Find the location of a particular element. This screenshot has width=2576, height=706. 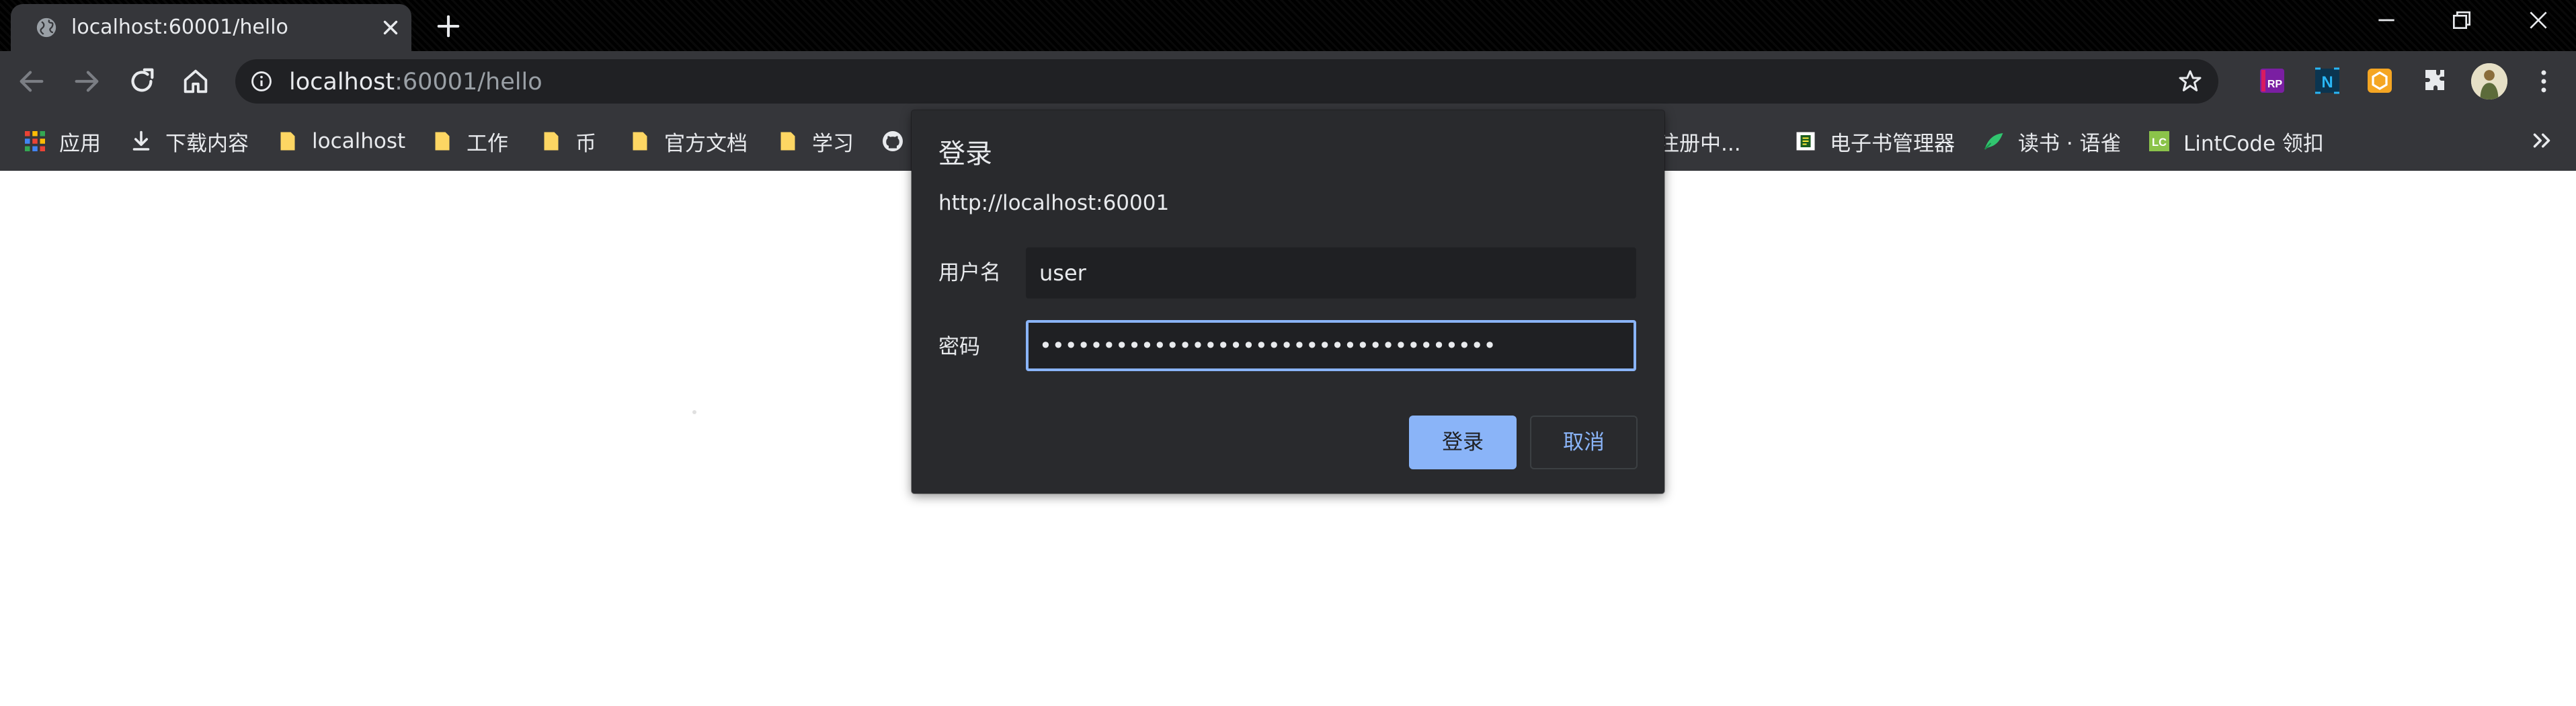

bookmark-apps: 应用 is located at coordinates (62, 141).